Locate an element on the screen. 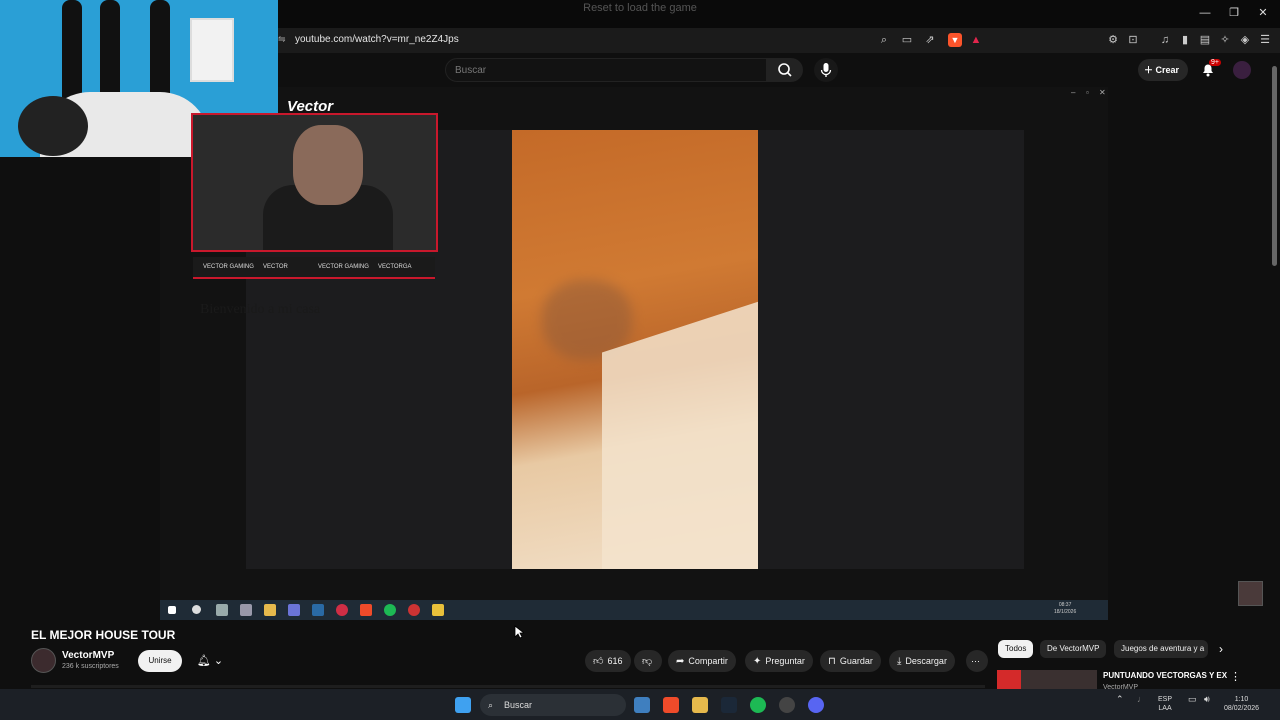  subscribe-bell-button: 🔔︎ ⌄ is located at coordinates (210, 661).